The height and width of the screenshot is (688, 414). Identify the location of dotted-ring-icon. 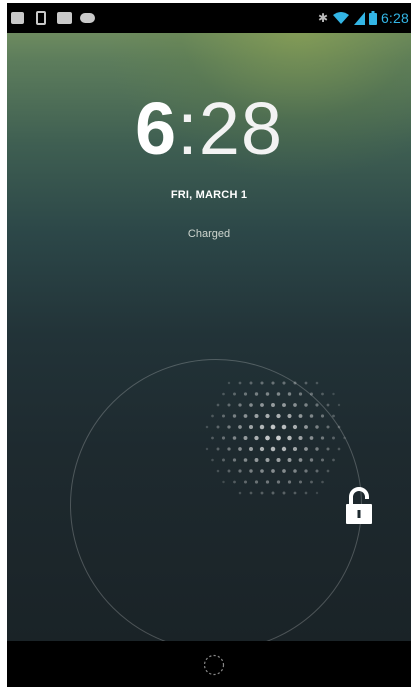
(214, 665).